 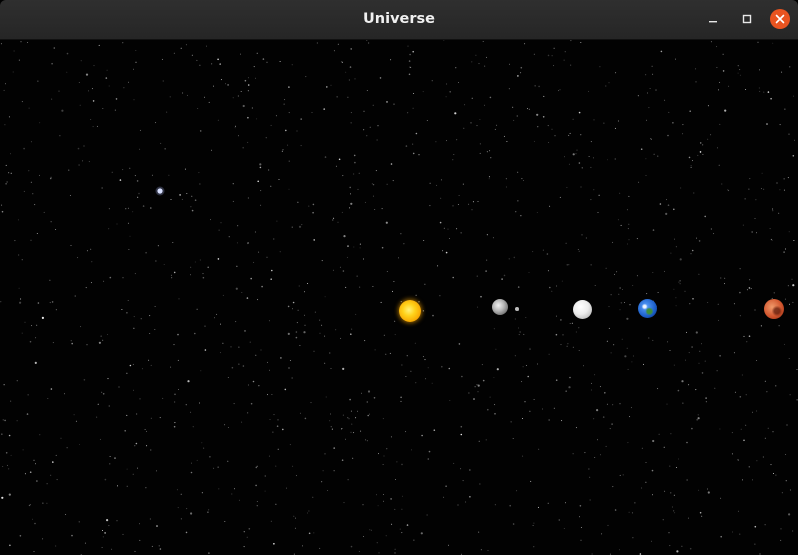 What do you see at coordinates (647, 308) in the screenshot?
I see `earth` at bounding box center [647, 308].